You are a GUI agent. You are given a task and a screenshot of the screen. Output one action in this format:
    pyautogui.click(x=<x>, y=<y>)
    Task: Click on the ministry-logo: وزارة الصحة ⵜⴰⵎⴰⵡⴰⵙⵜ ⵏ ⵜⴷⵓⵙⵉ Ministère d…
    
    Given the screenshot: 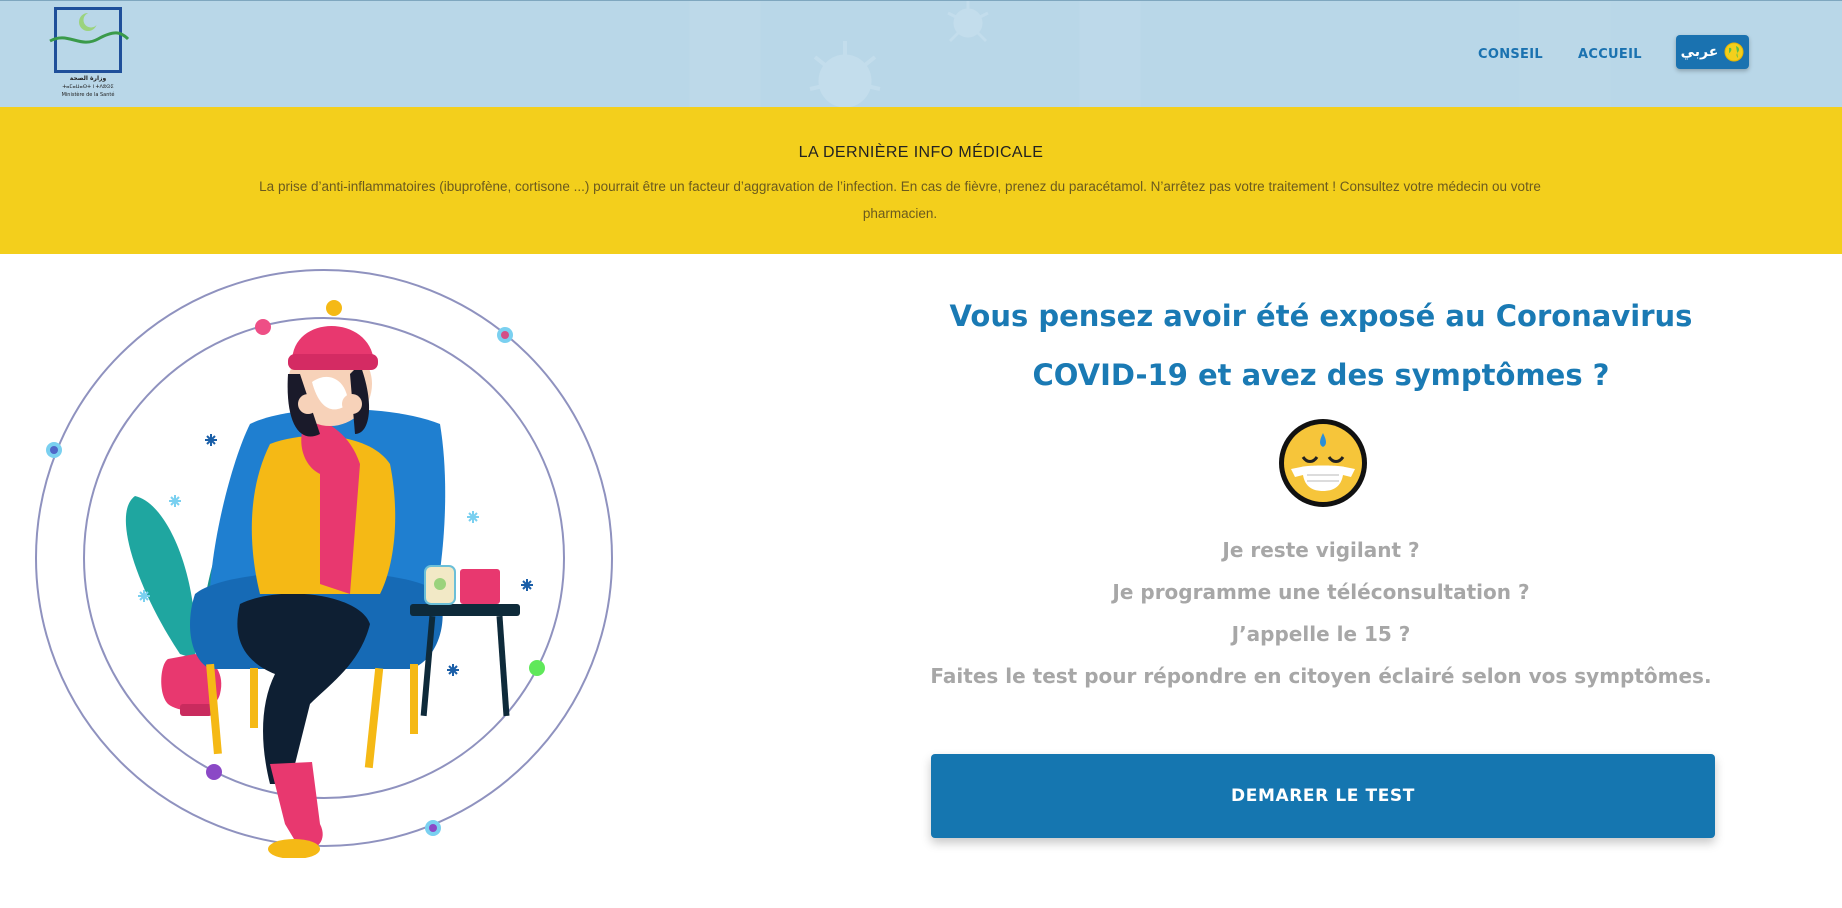 What is the action you would take?
    pyautogui.click(x=88, y=53)
    